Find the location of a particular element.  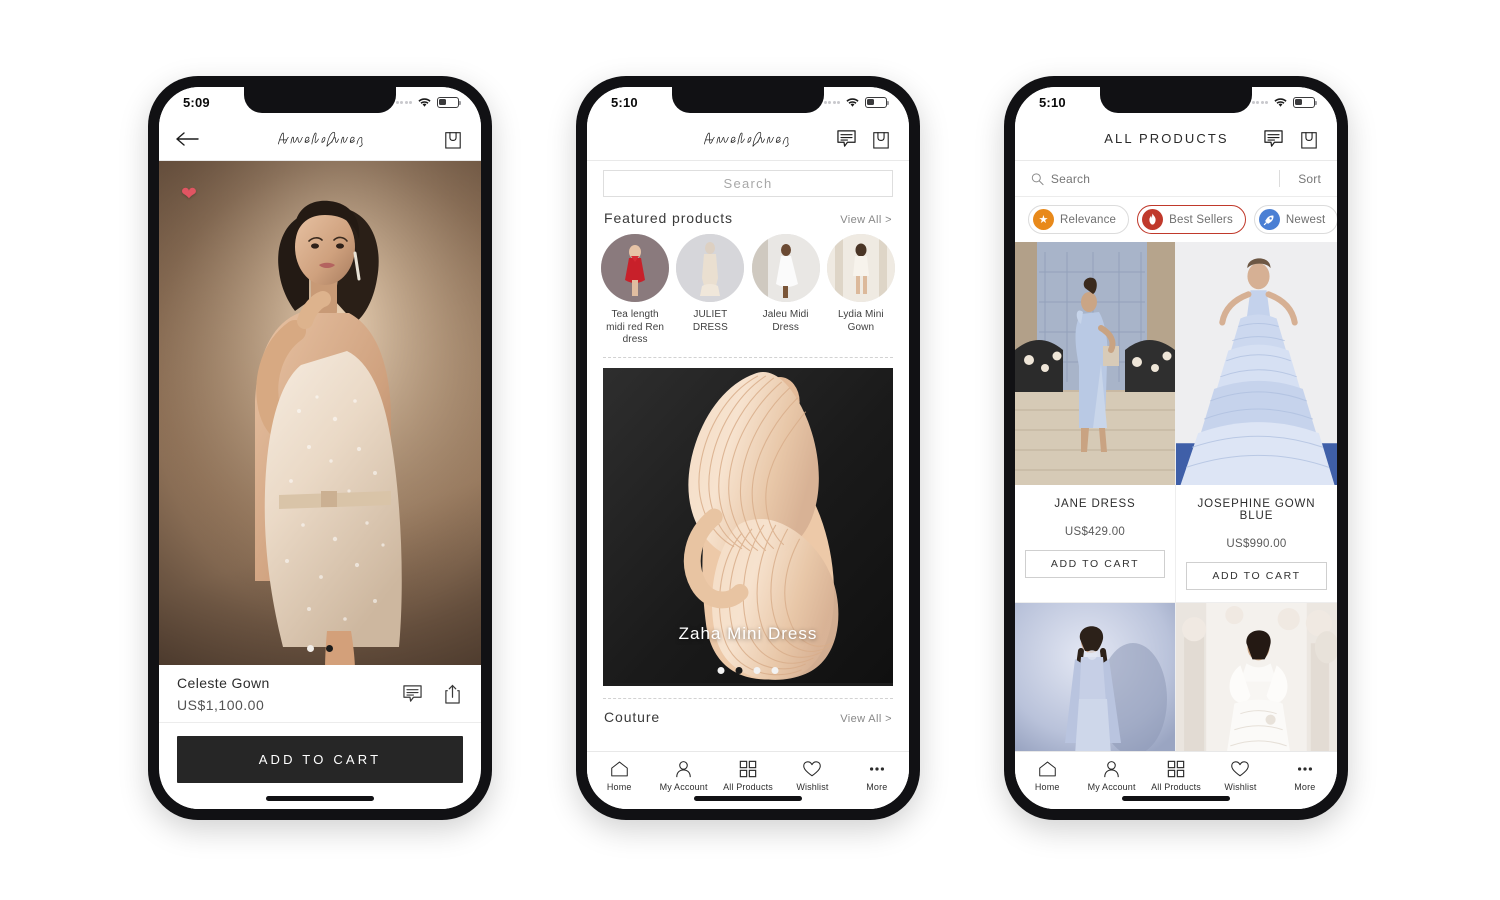

juliet-dress-thumb is located at coordinates (710, 268).